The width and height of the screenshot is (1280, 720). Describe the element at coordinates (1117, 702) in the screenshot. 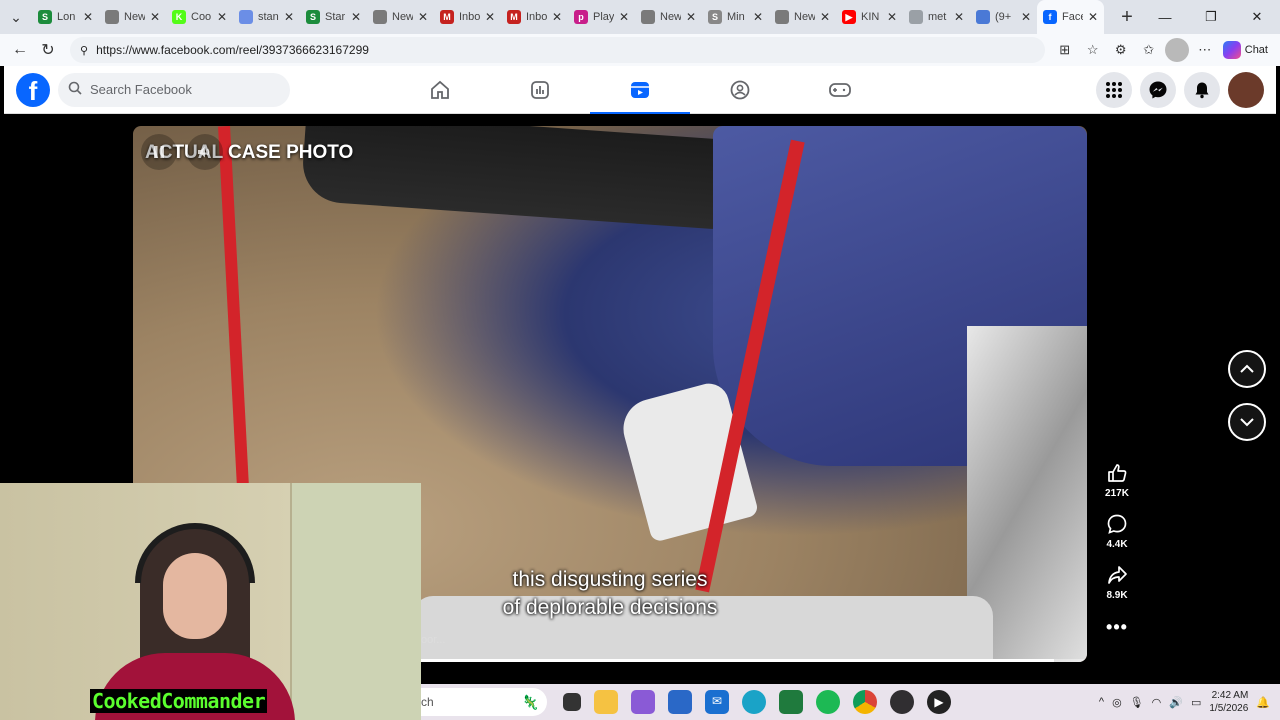

I see `tray-app-icon: ◎` at that location.